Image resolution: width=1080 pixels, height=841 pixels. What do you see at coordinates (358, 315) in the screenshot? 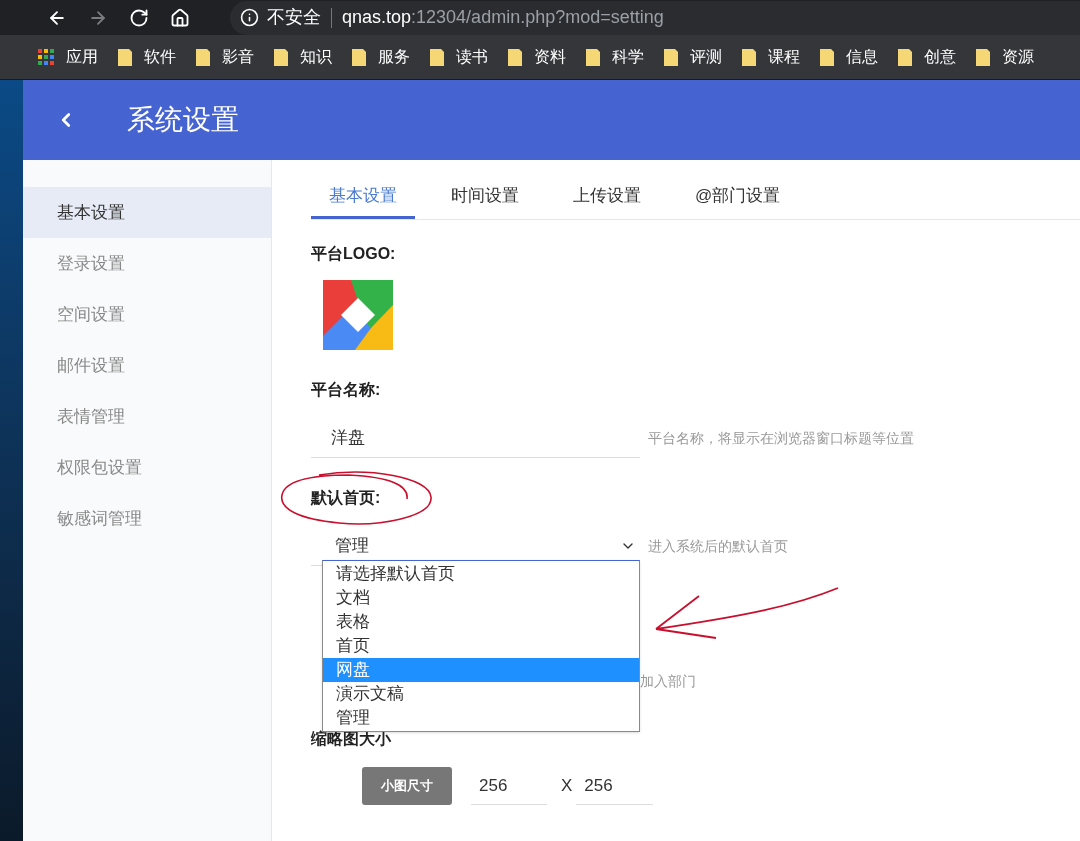
I see `logo-drawing` at bounding box center [358, 315].